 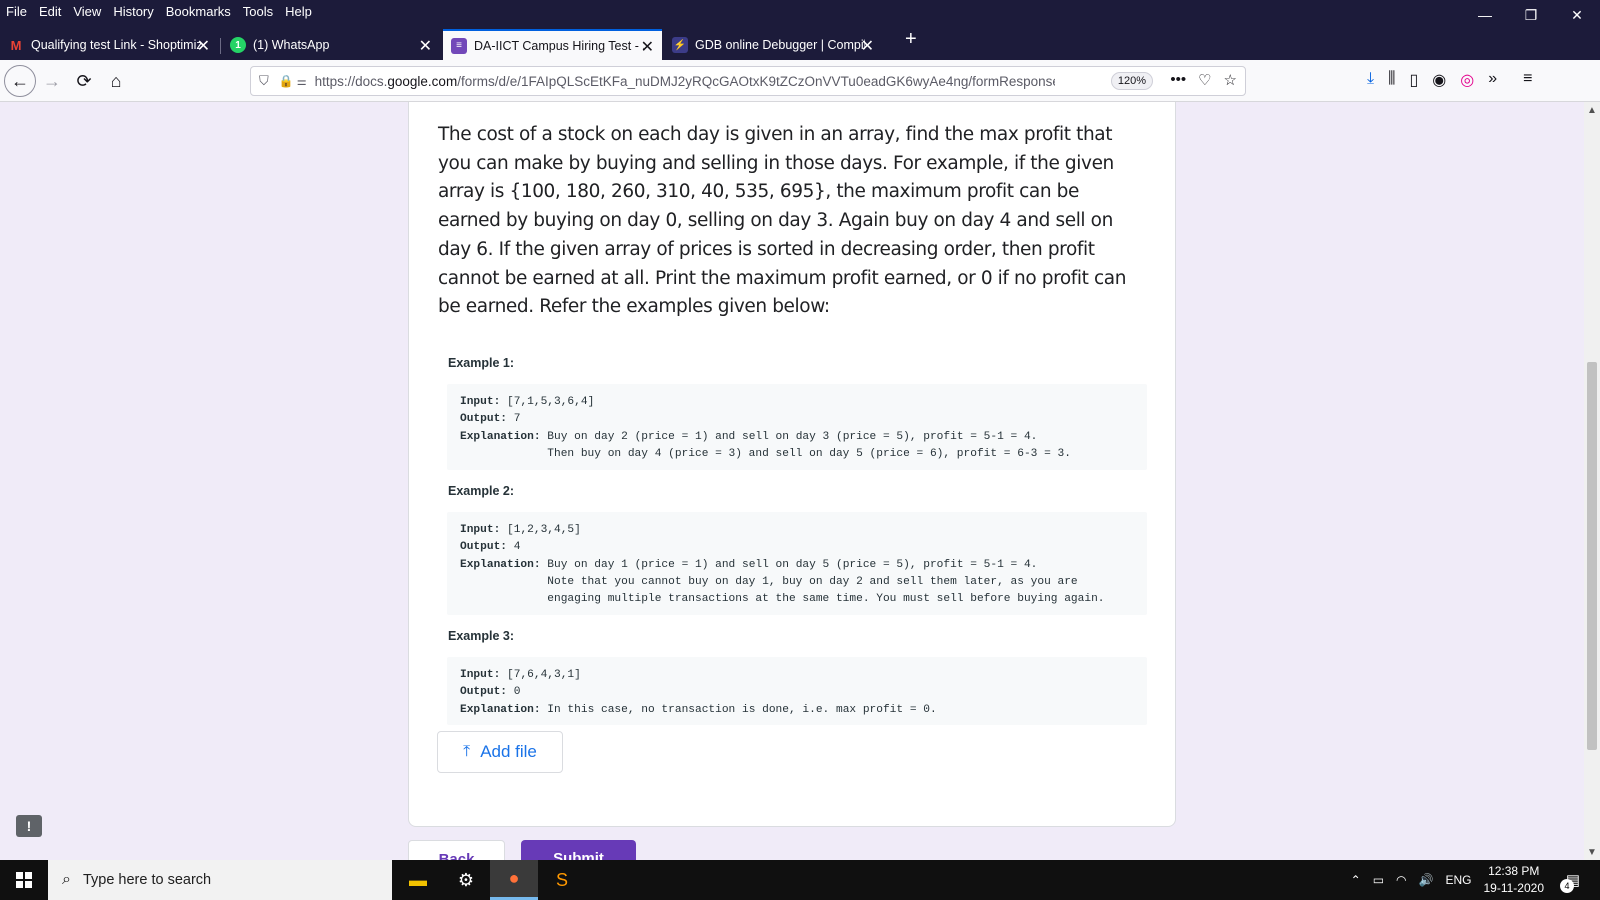 I want to click on downloads-icon: ⤓, so click(x=1370, y=80).